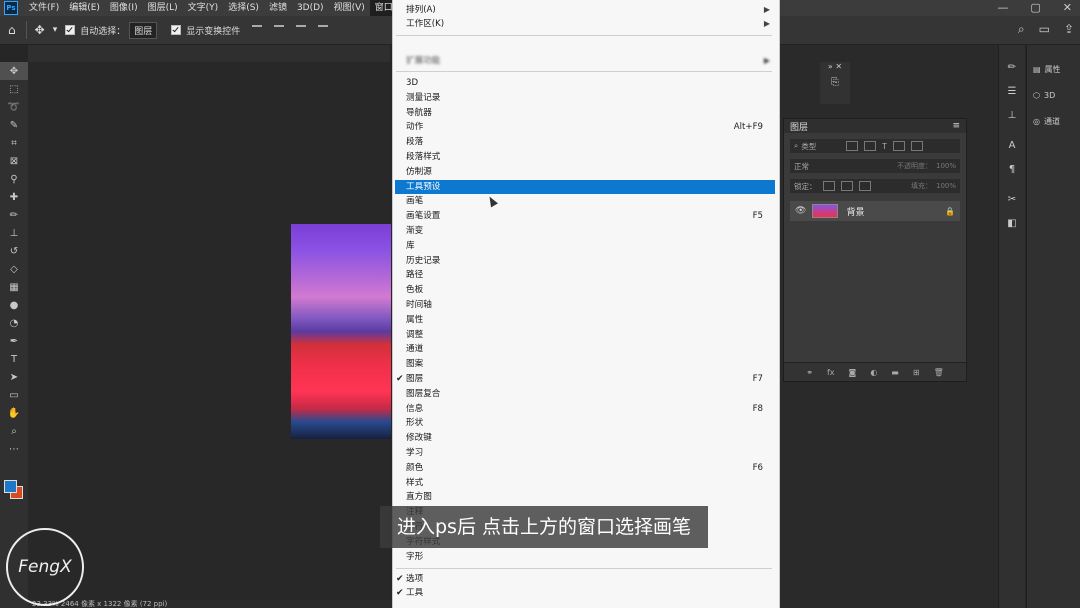 The image size is (1080, 608). What do you see at coordinates (873, 372) in the screenshot?
I see `adjustment-layer-icon: ◐` at bounding box center [873, 372].